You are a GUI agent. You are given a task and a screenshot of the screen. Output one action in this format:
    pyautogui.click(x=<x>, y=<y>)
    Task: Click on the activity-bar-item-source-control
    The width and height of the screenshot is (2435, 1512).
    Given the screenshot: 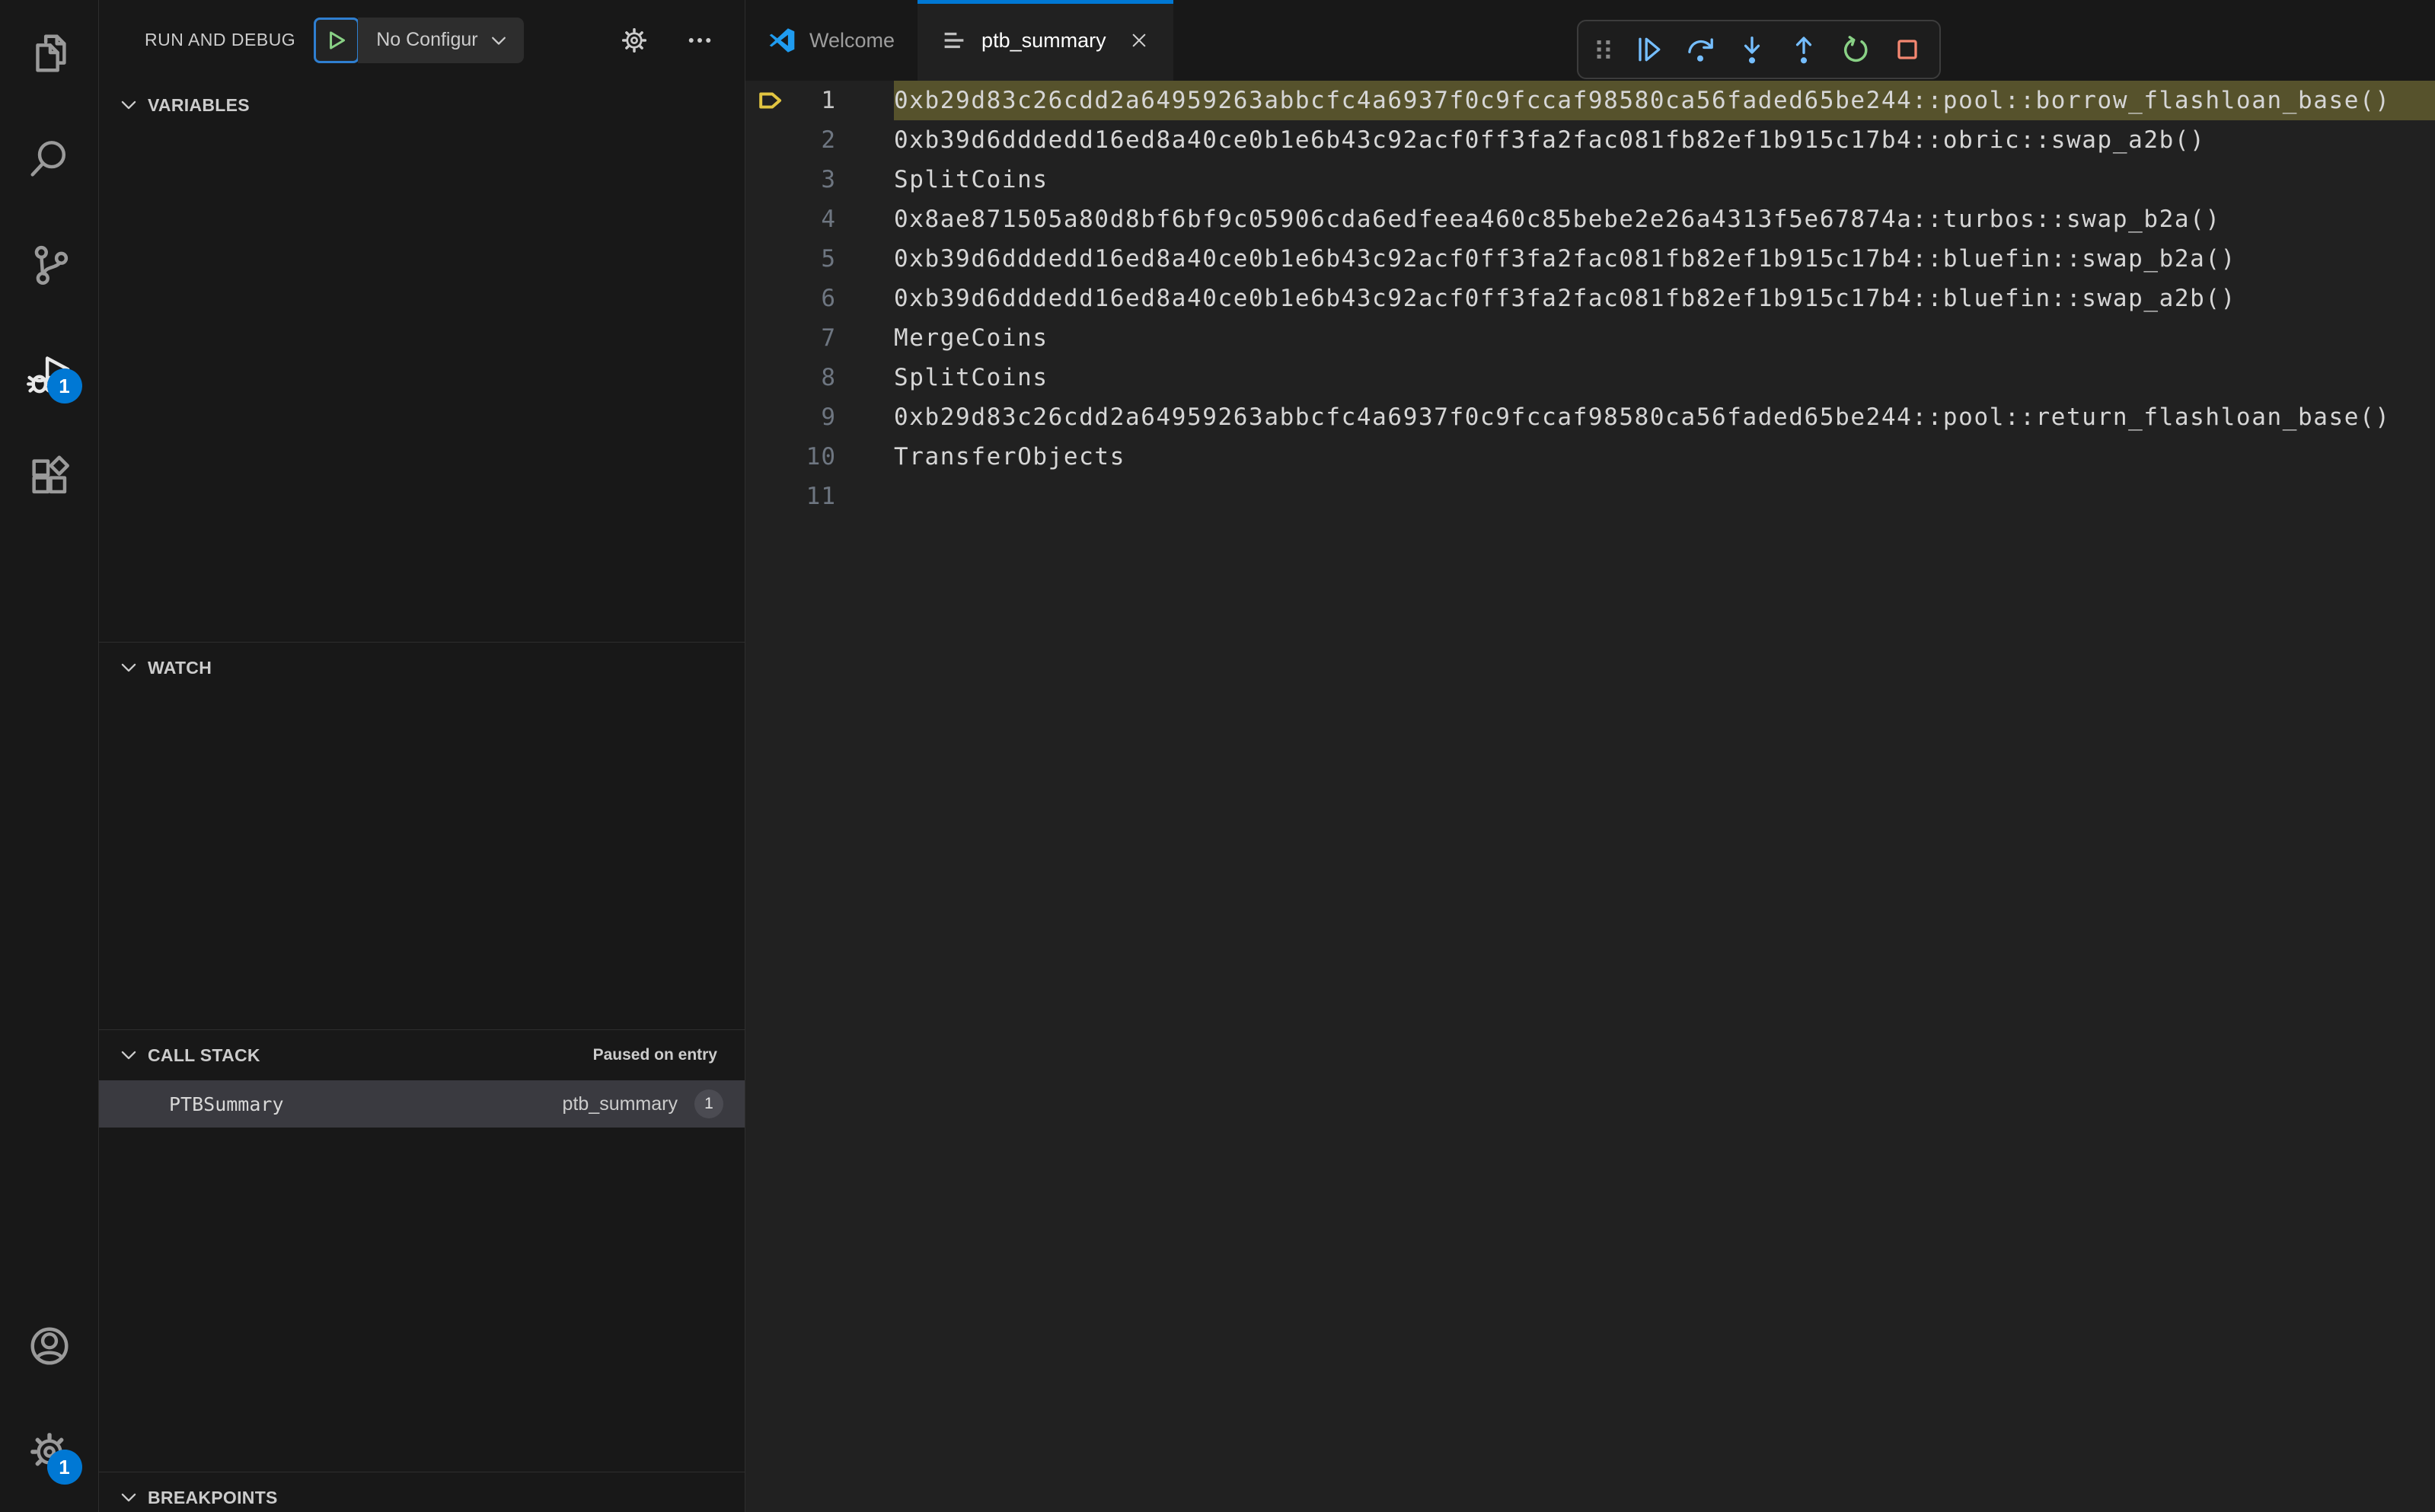 What is the action you would take?
    pyautogui.click(x=49, y=264)
    